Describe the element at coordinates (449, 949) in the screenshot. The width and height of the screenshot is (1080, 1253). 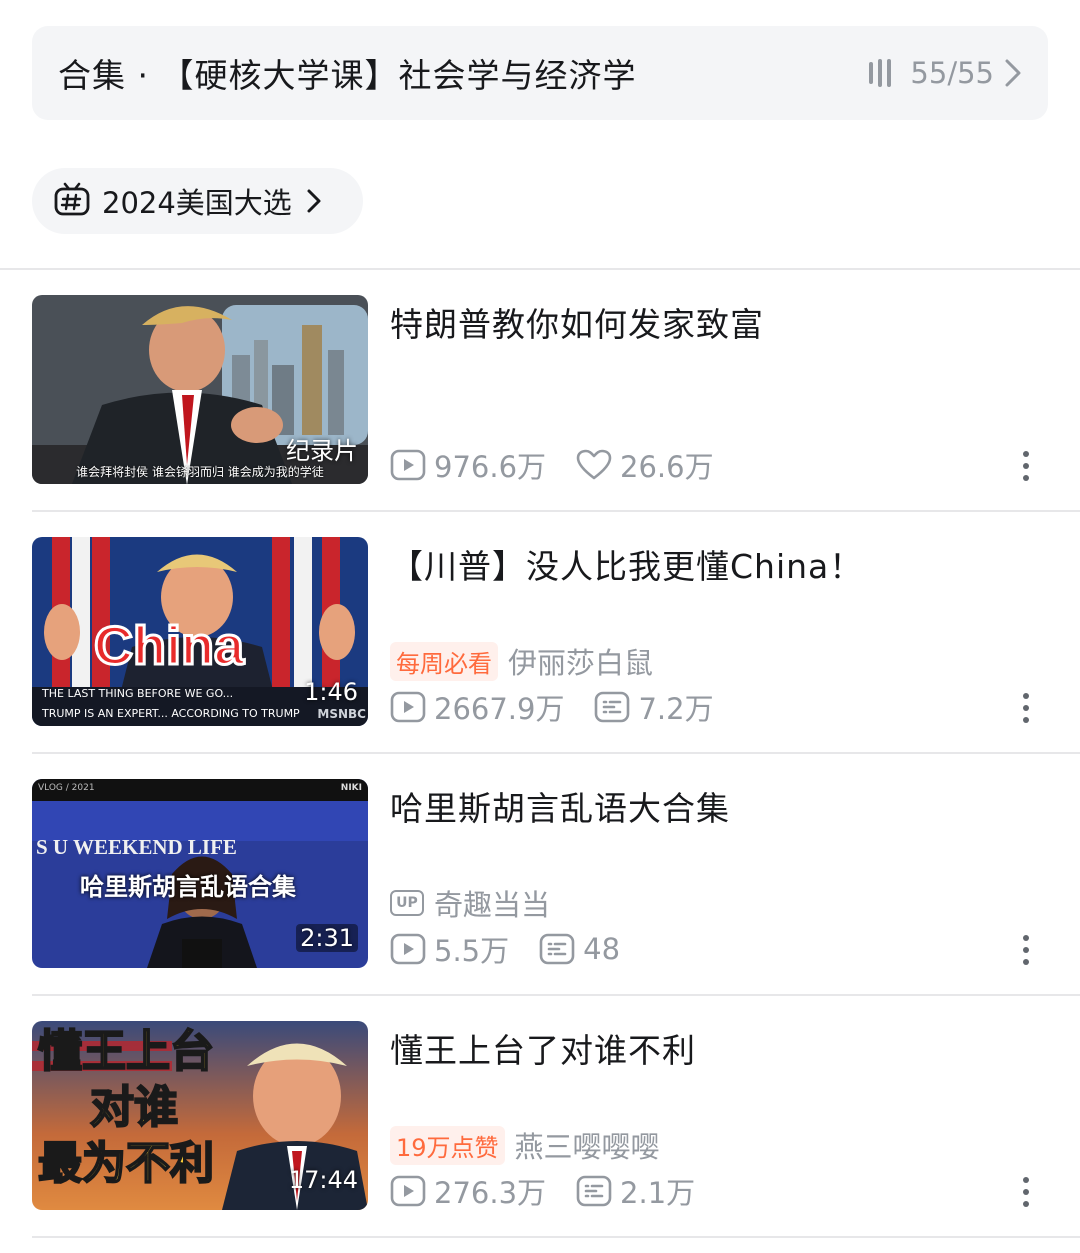
I see `view-count: 5.5万` at that location.